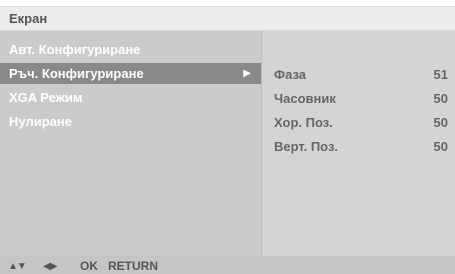  Describe the element at coordinates (46, 97) in the screenshot. I see `menu-item-label: XGA Режим` at that location.